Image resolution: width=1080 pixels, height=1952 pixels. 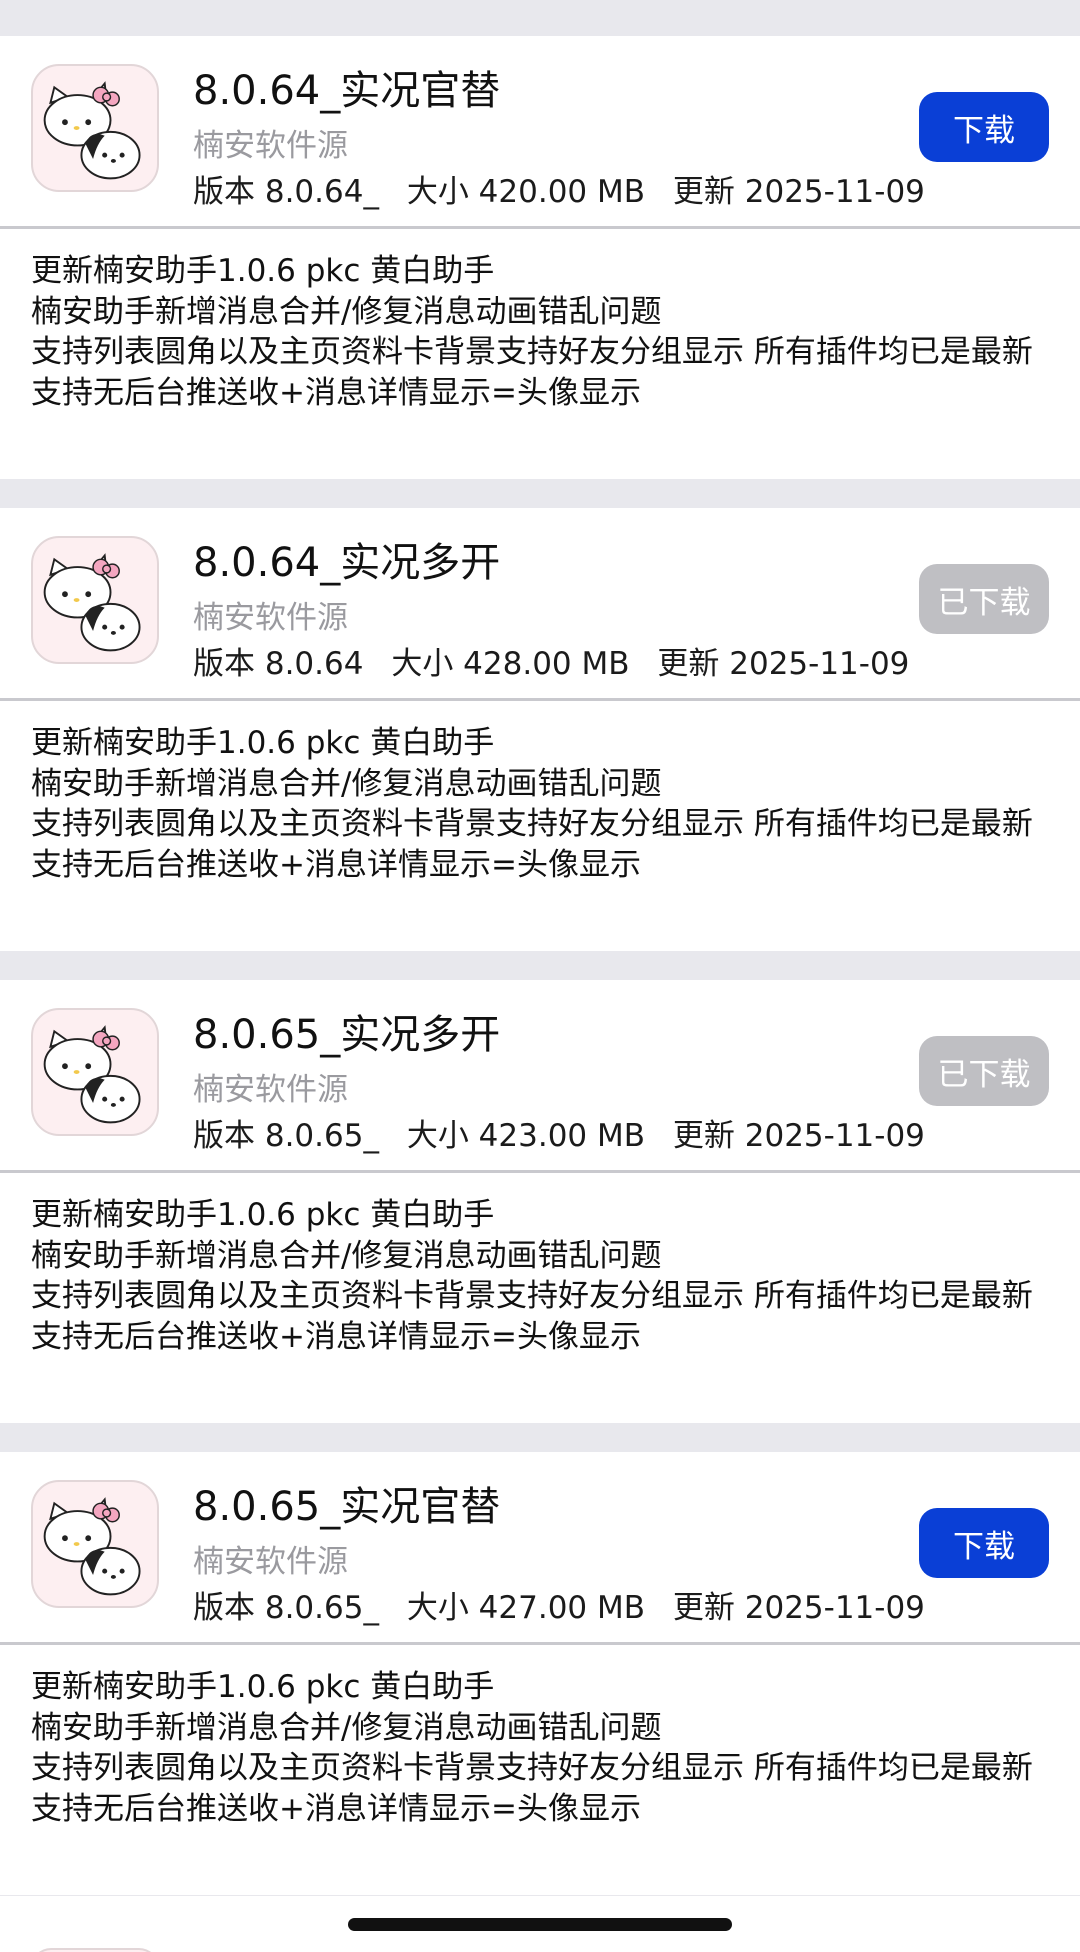 What do you see at coordinates (526, 192) in the screenshot?
I see `app-size: 大小 420.00 MB` at bounding box center [526, 192].